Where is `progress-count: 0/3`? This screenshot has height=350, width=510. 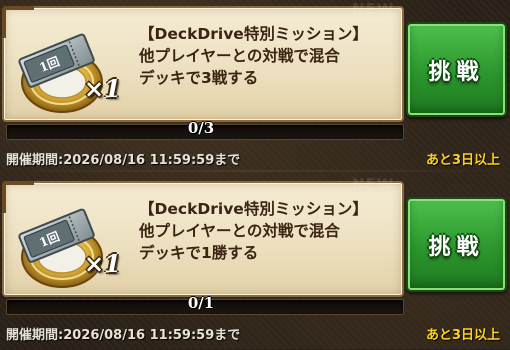 progress-count: 0/3 is located at coordinates (201, 128).